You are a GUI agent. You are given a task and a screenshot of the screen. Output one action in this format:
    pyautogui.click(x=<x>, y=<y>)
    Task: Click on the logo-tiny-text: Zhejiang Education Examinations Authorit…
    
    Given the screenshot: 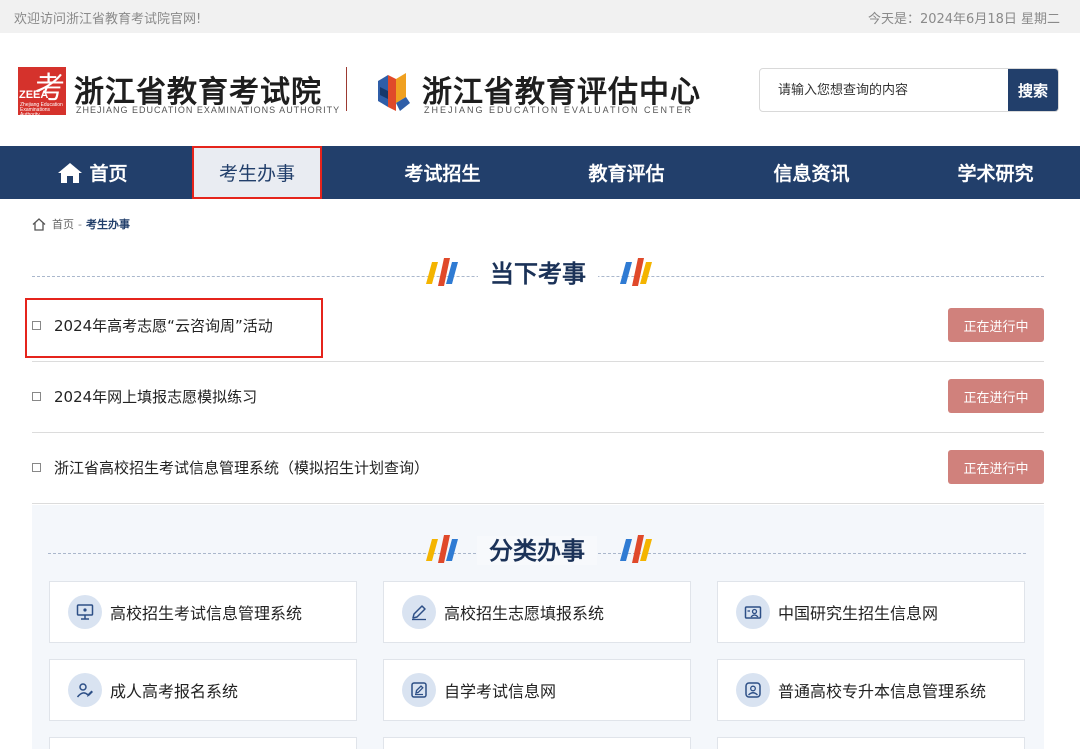 What is the action you would take?
    pyautogui.click(x=41, y=110)
    